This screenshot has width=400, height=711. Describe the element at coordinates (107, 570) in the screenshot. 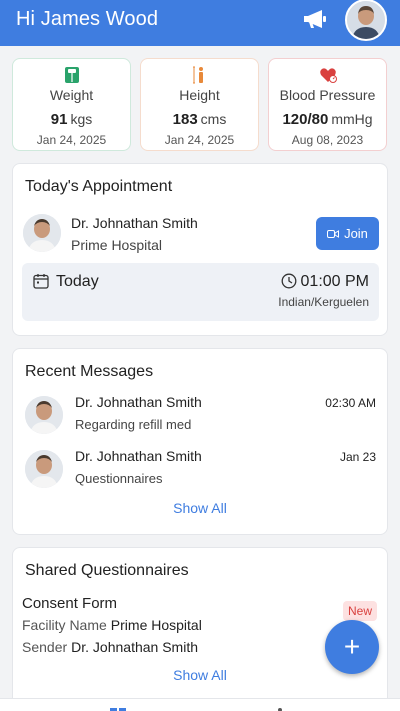

I see `section-title: Shared Questionnaires` at that location.